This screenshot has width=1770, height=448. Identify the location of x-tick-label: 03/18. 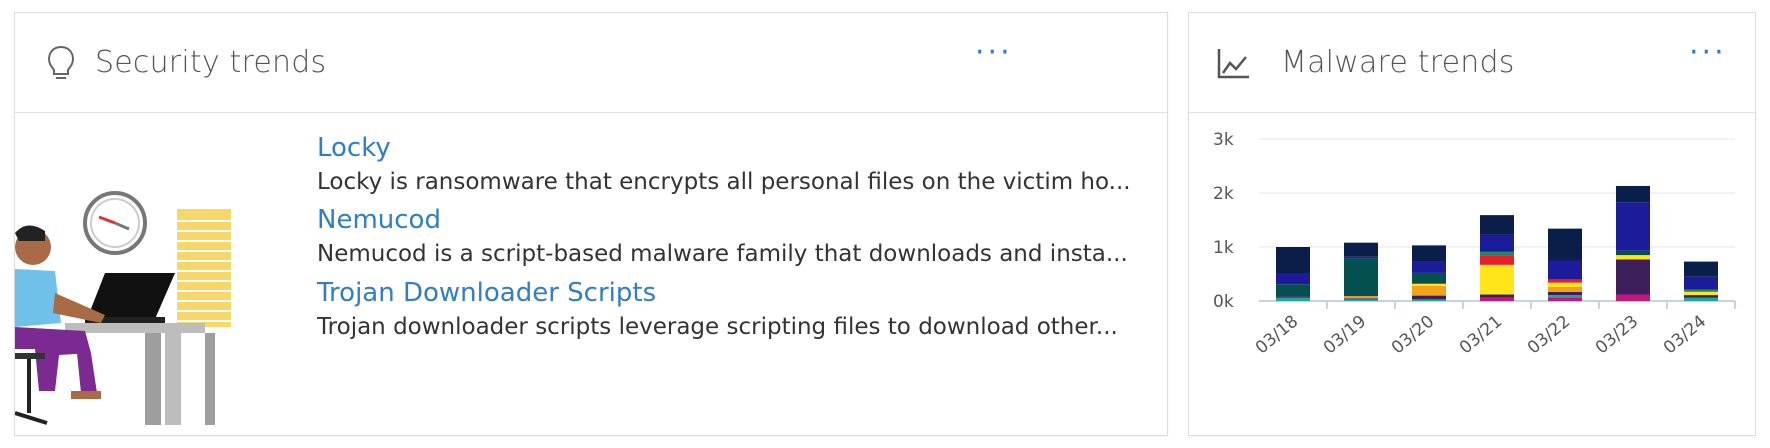
(1277, 335).